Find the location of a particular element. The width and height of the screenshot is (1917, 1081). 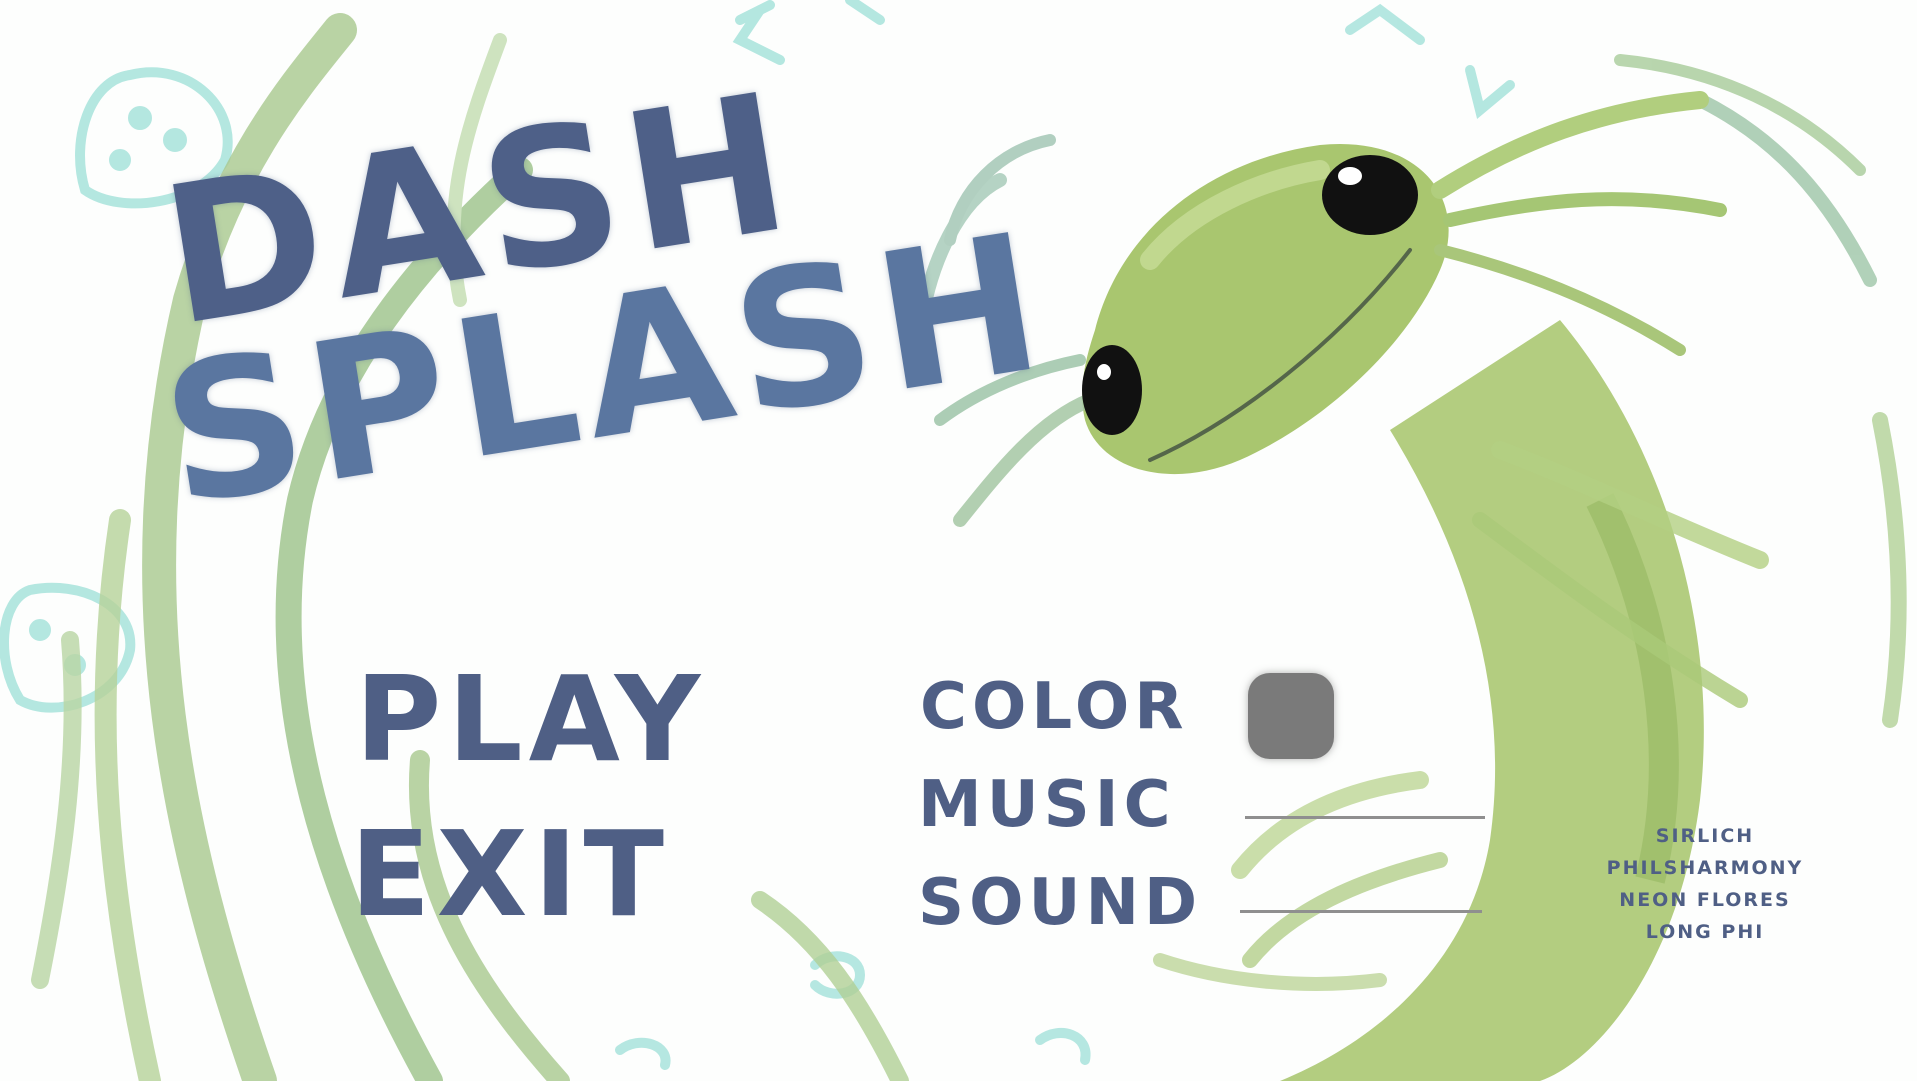

credit-name: SIRLICH is located at coordinates (1705, 836).